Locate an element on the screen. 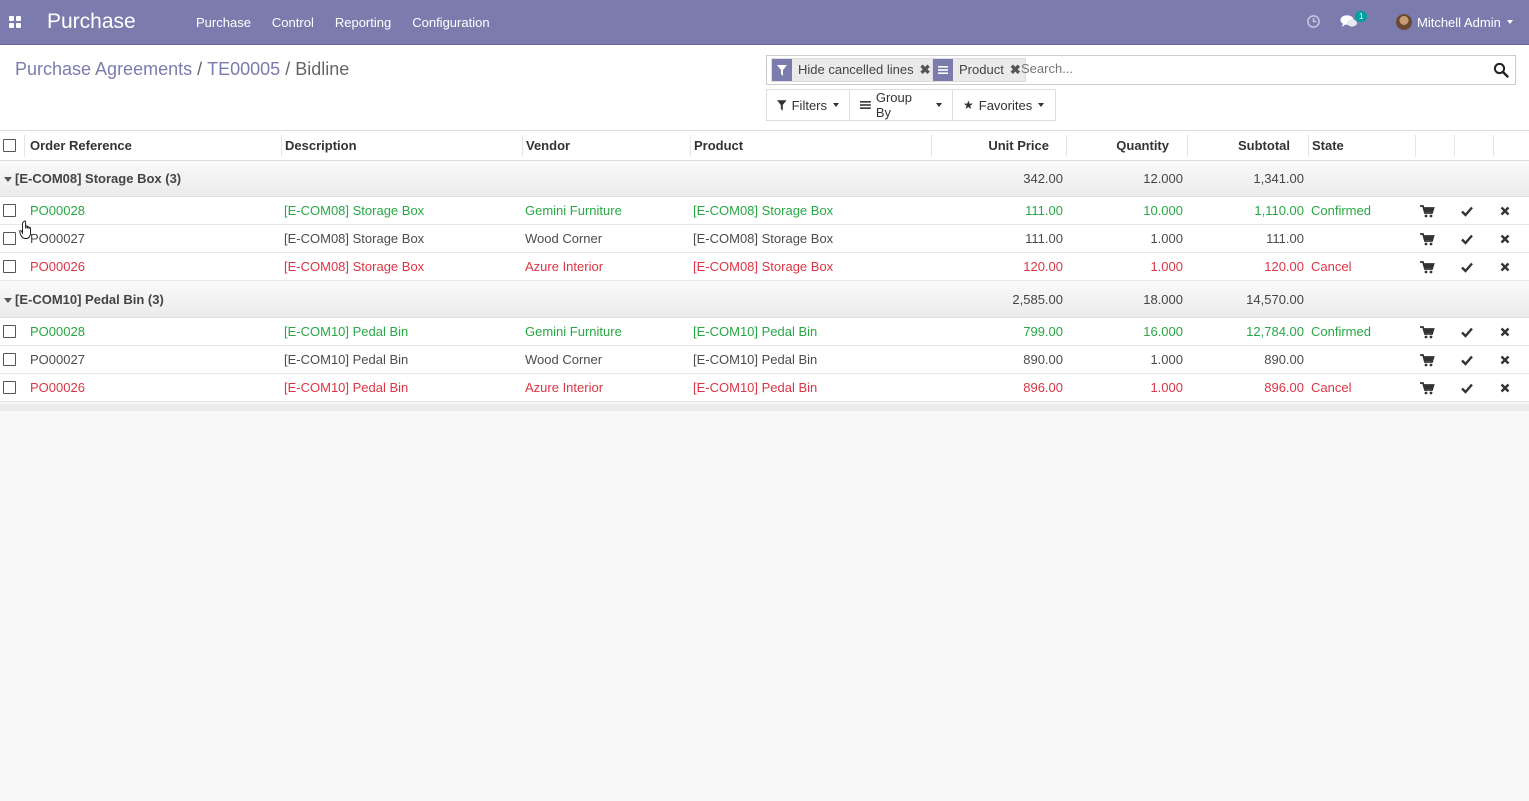 The height and width of the screenshot is (801, 1529). order-reference: PO00026 is located at coordinates (57, 387).